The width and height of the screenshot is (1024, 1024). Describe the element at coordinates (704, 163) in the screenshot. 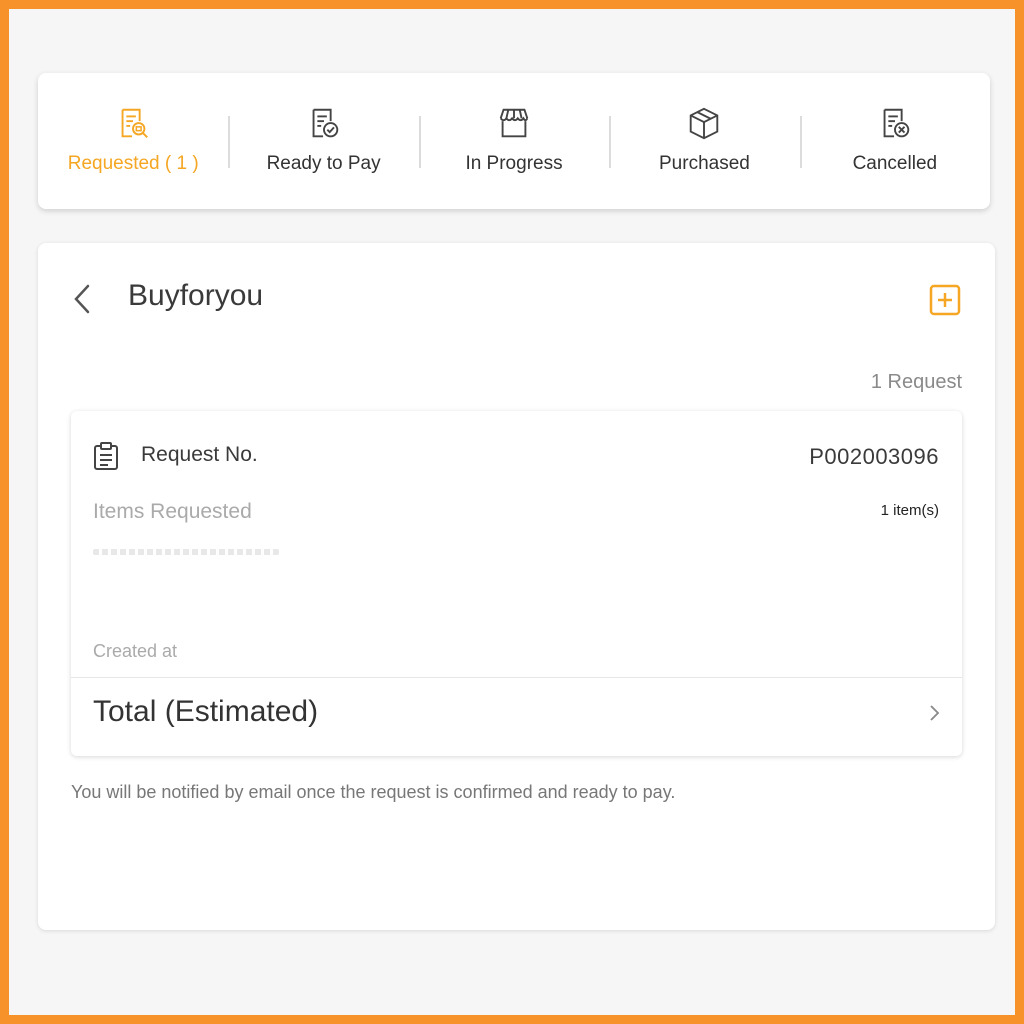

I see `tab-purchased-label: Purchased` at that location.